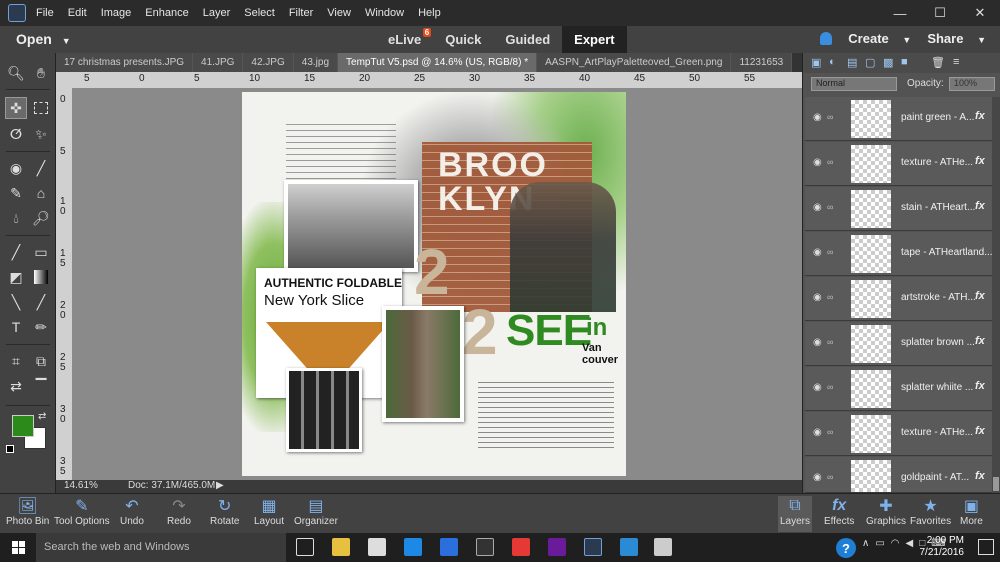  What do you see at coordinates (940, 13) in the screenshot?
I see `maximize-icon: ☐` at bounding box center [940, 13].